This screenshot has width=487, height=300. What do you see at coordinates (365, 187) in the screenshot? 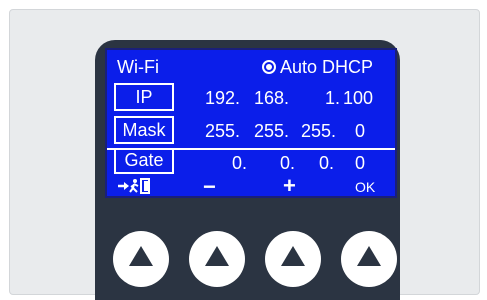
I see `ok-softkey: OK` at bounding box center [365, 187].